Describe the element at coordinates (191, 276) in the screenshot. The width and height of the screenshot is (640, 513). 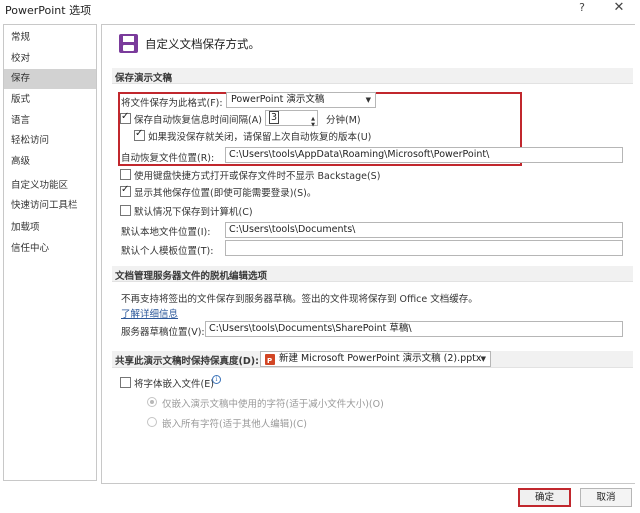
I see `section-title: 文档管理服务器文件的脱机编辑选项` at that location.